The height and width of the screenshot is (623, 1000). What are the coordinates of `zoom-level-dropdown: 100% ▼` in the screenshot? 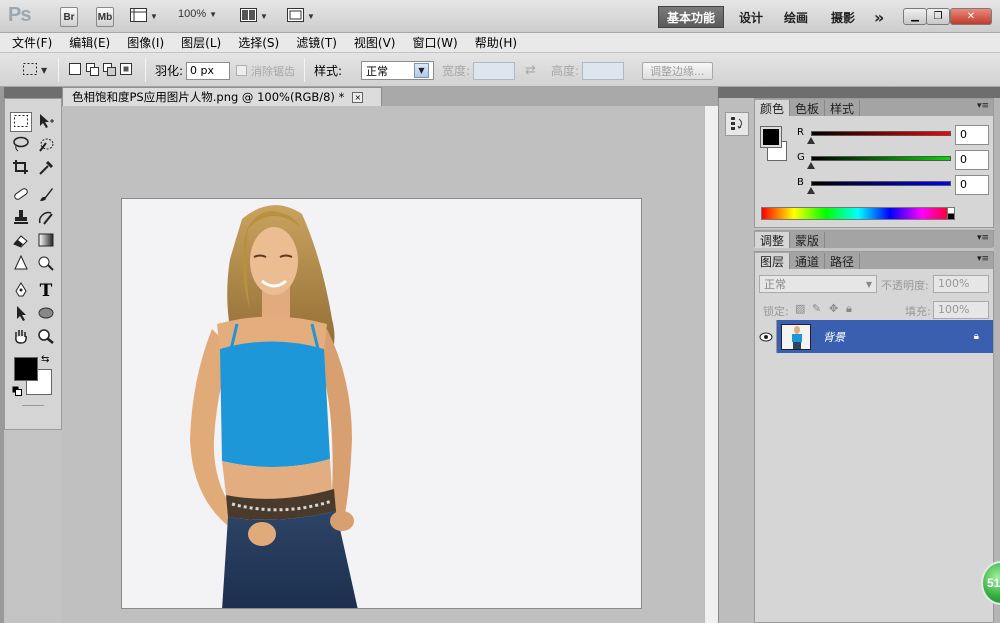 It's located at (197, 14).